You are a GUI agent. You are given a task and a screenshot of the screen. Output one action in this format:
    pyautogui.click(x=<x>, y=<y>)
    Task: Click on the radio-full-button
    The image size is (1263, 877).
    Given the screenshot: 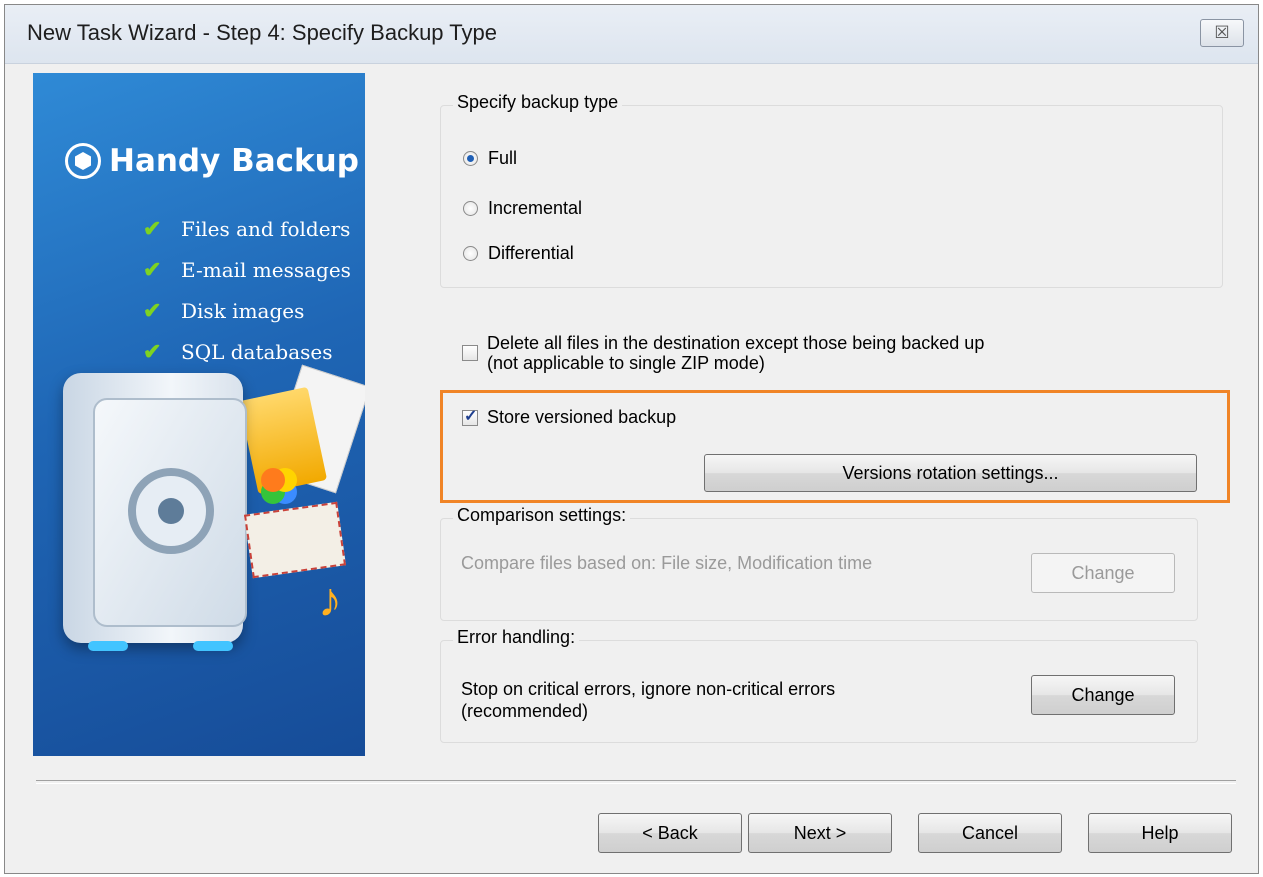 What is the action you would take?
    pyautogui.click(x=470, y=158)
    